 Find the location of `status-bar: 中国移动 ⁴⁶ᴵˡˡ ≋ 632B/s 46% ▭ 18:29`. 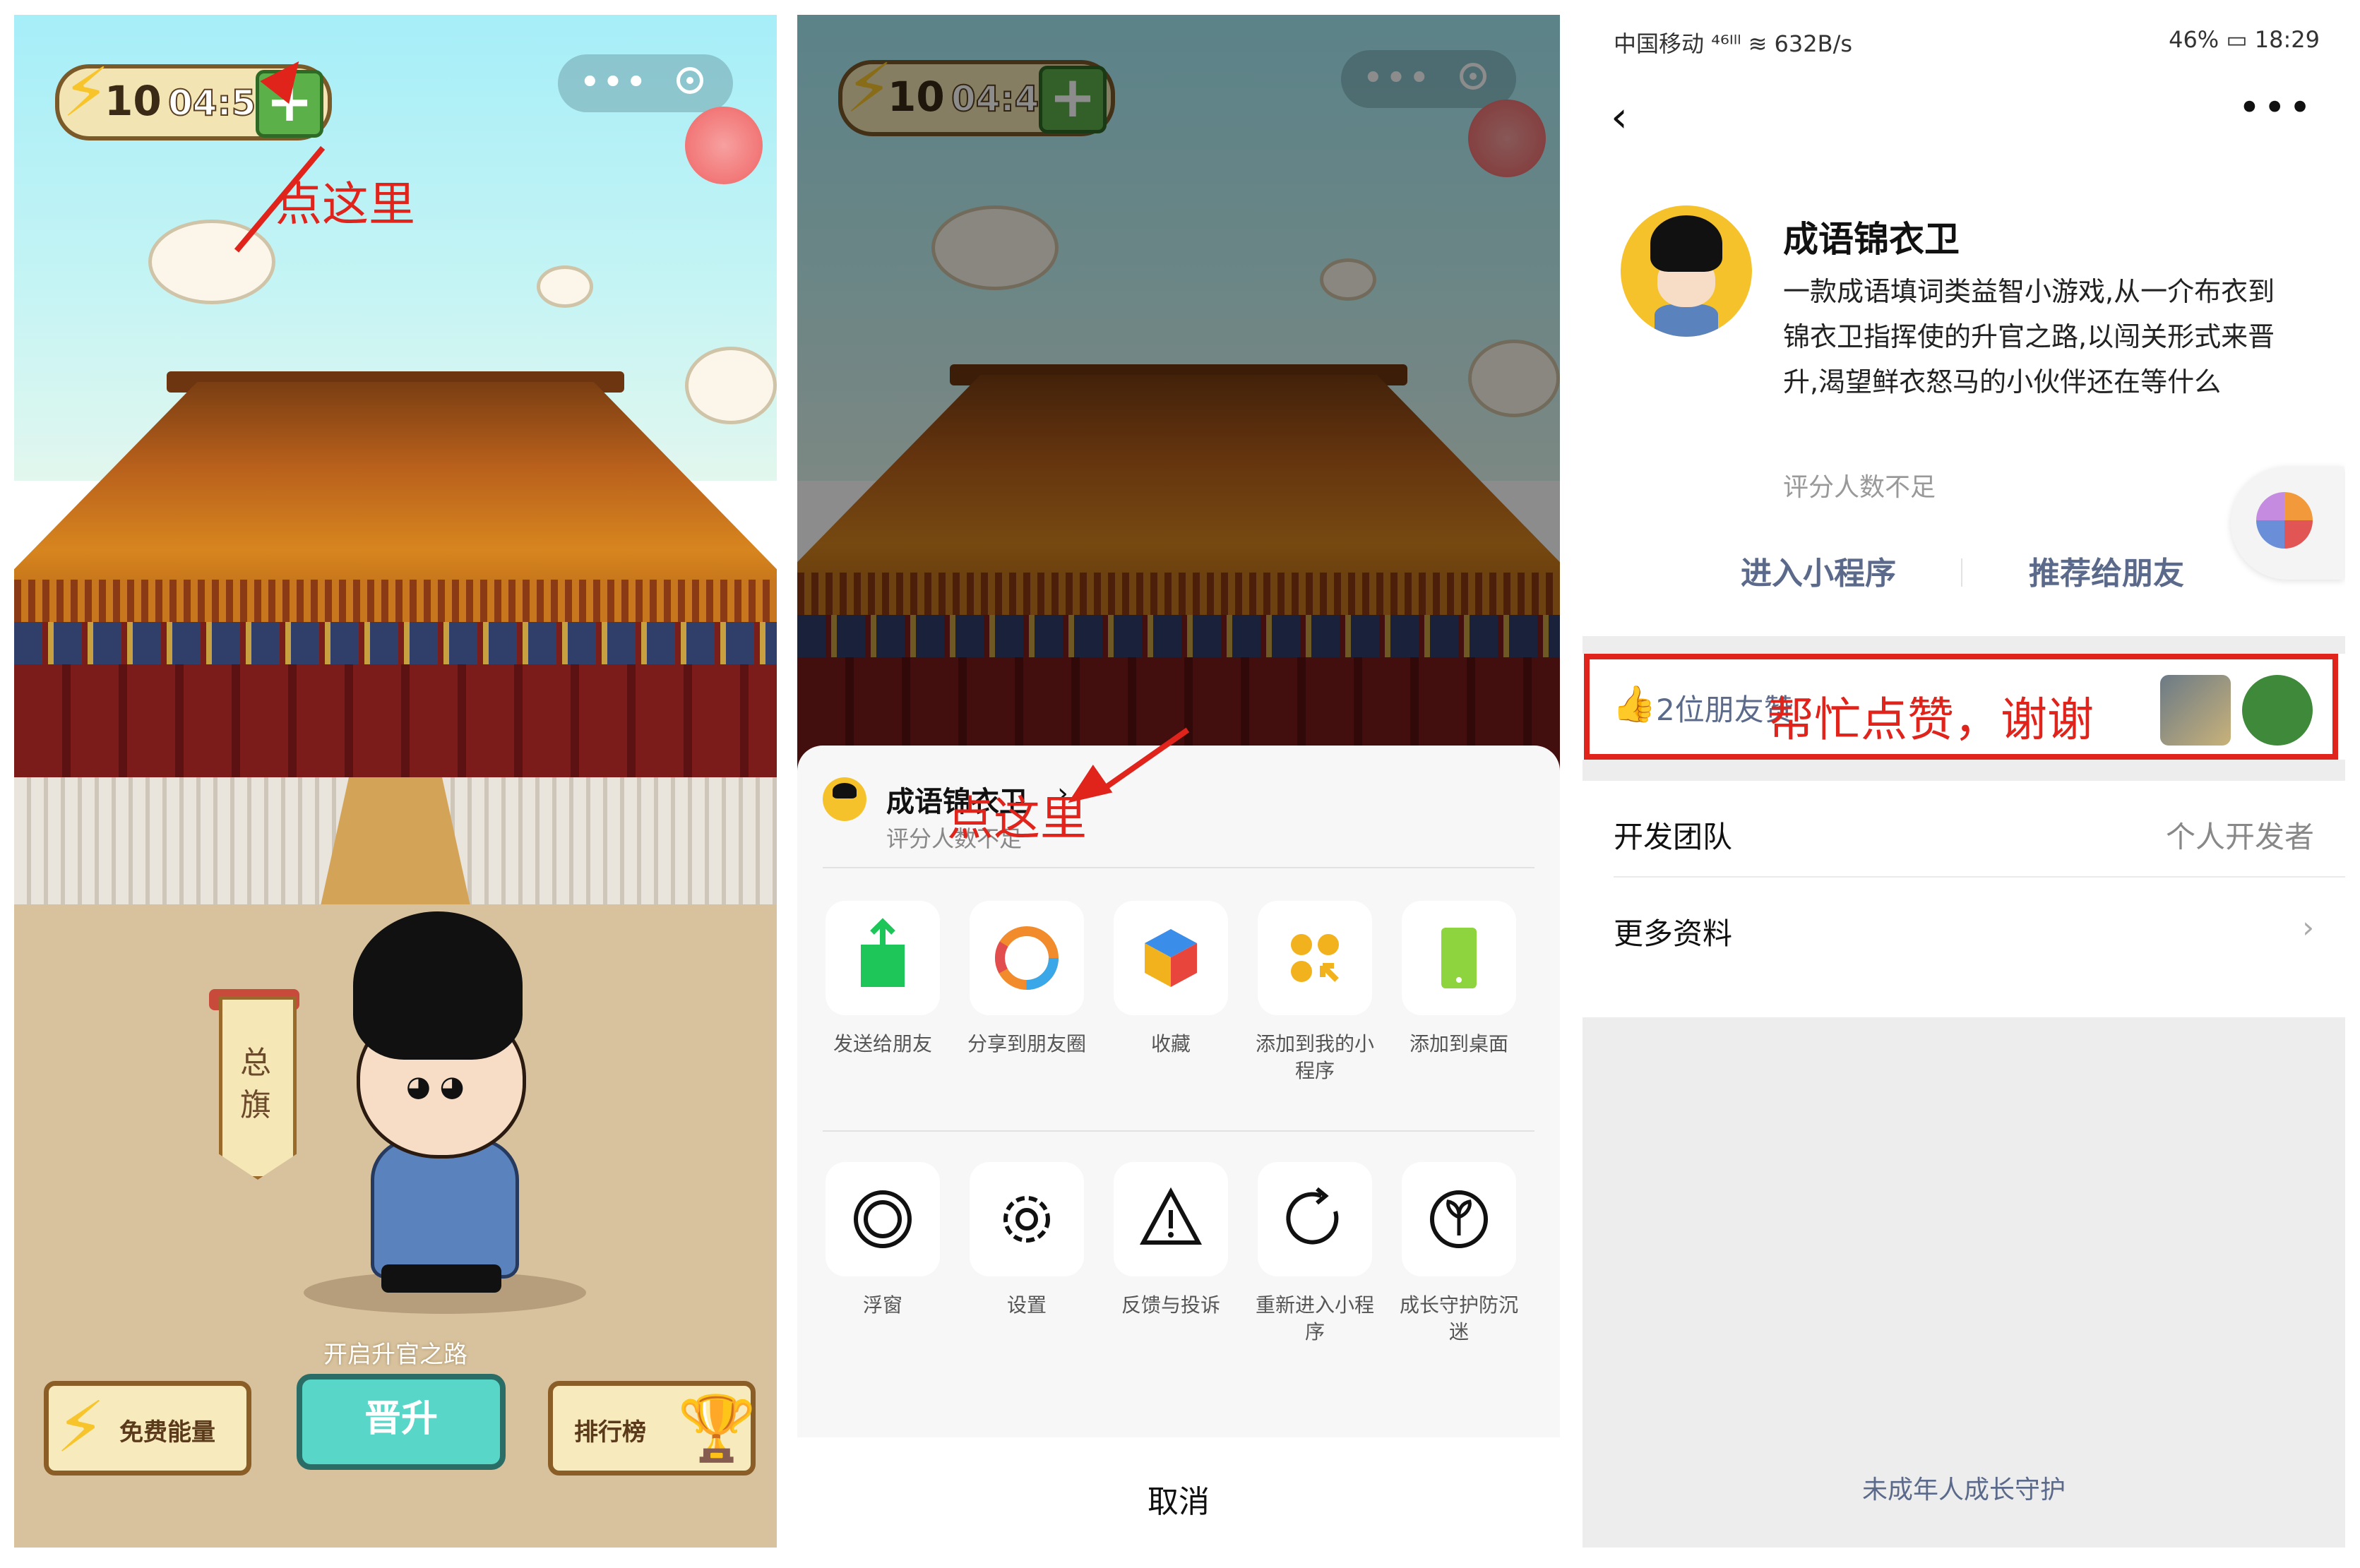

status-bar: 中国移动 ⁴⁶ᴵˡˡ ≋ 632B/s 46% ▭ 18:29 is located at coordinates (1964, 43).